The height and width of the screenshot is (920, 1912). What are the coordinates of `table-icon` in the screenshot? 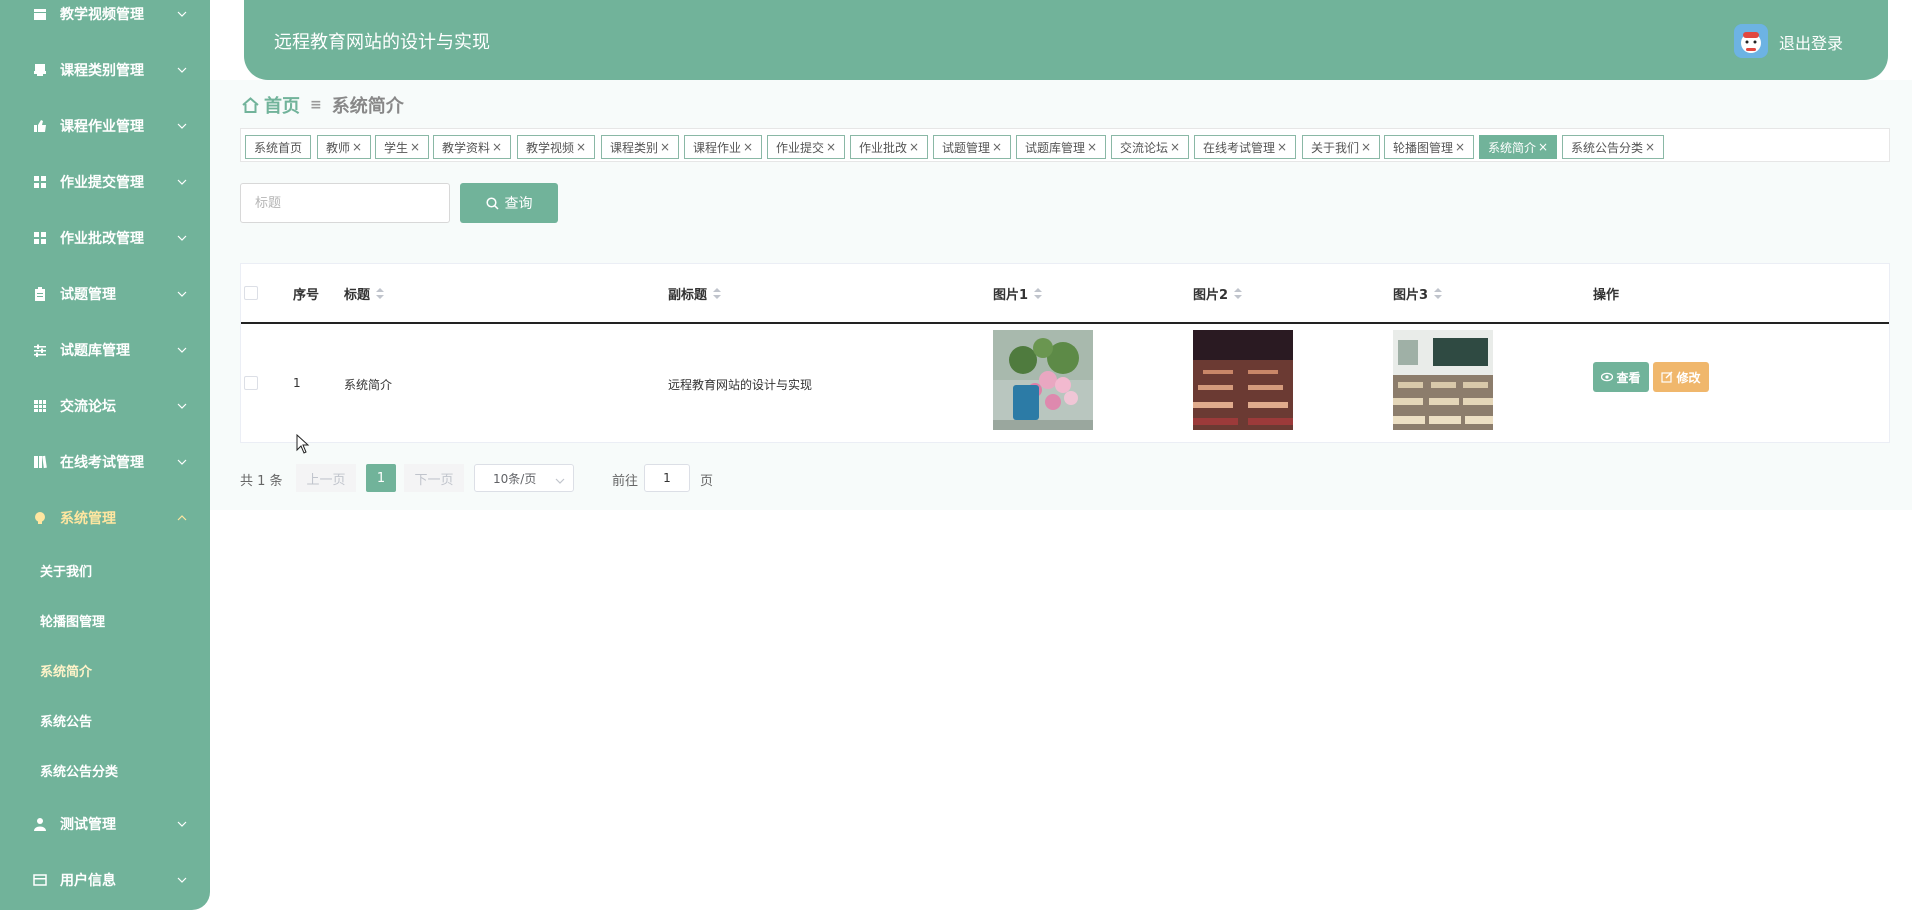 It's located at (40, 406).